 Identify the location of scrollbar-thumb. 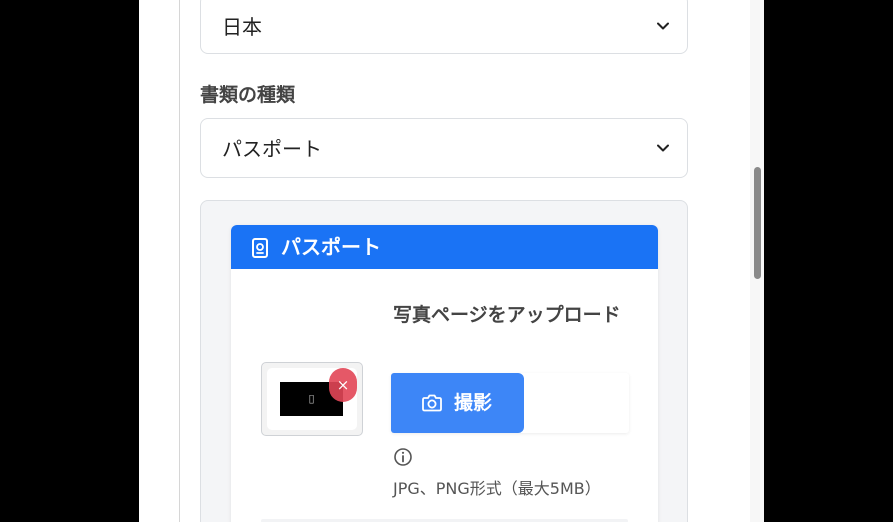
(757, 223).